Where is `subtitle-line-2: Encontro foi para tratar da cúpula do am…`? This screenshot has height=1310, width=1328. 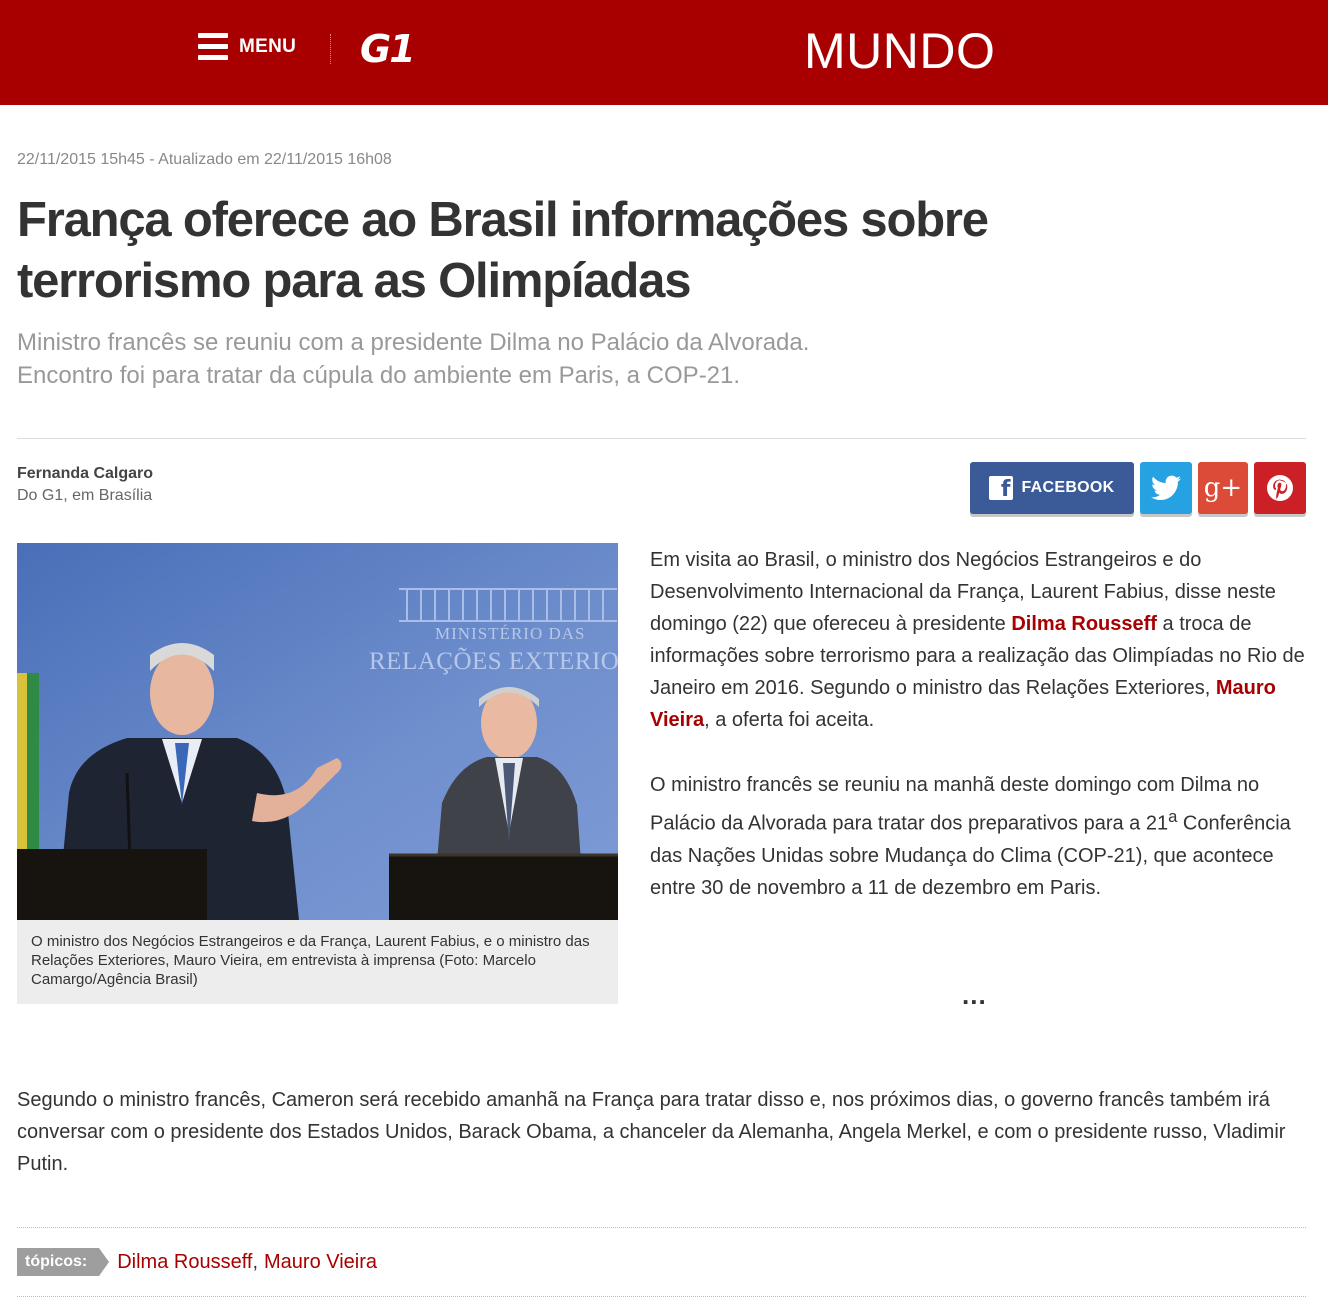 subtitle-line-2: Encontro foi para tratar da cúpula do am… is located at coordinates (379, 375).